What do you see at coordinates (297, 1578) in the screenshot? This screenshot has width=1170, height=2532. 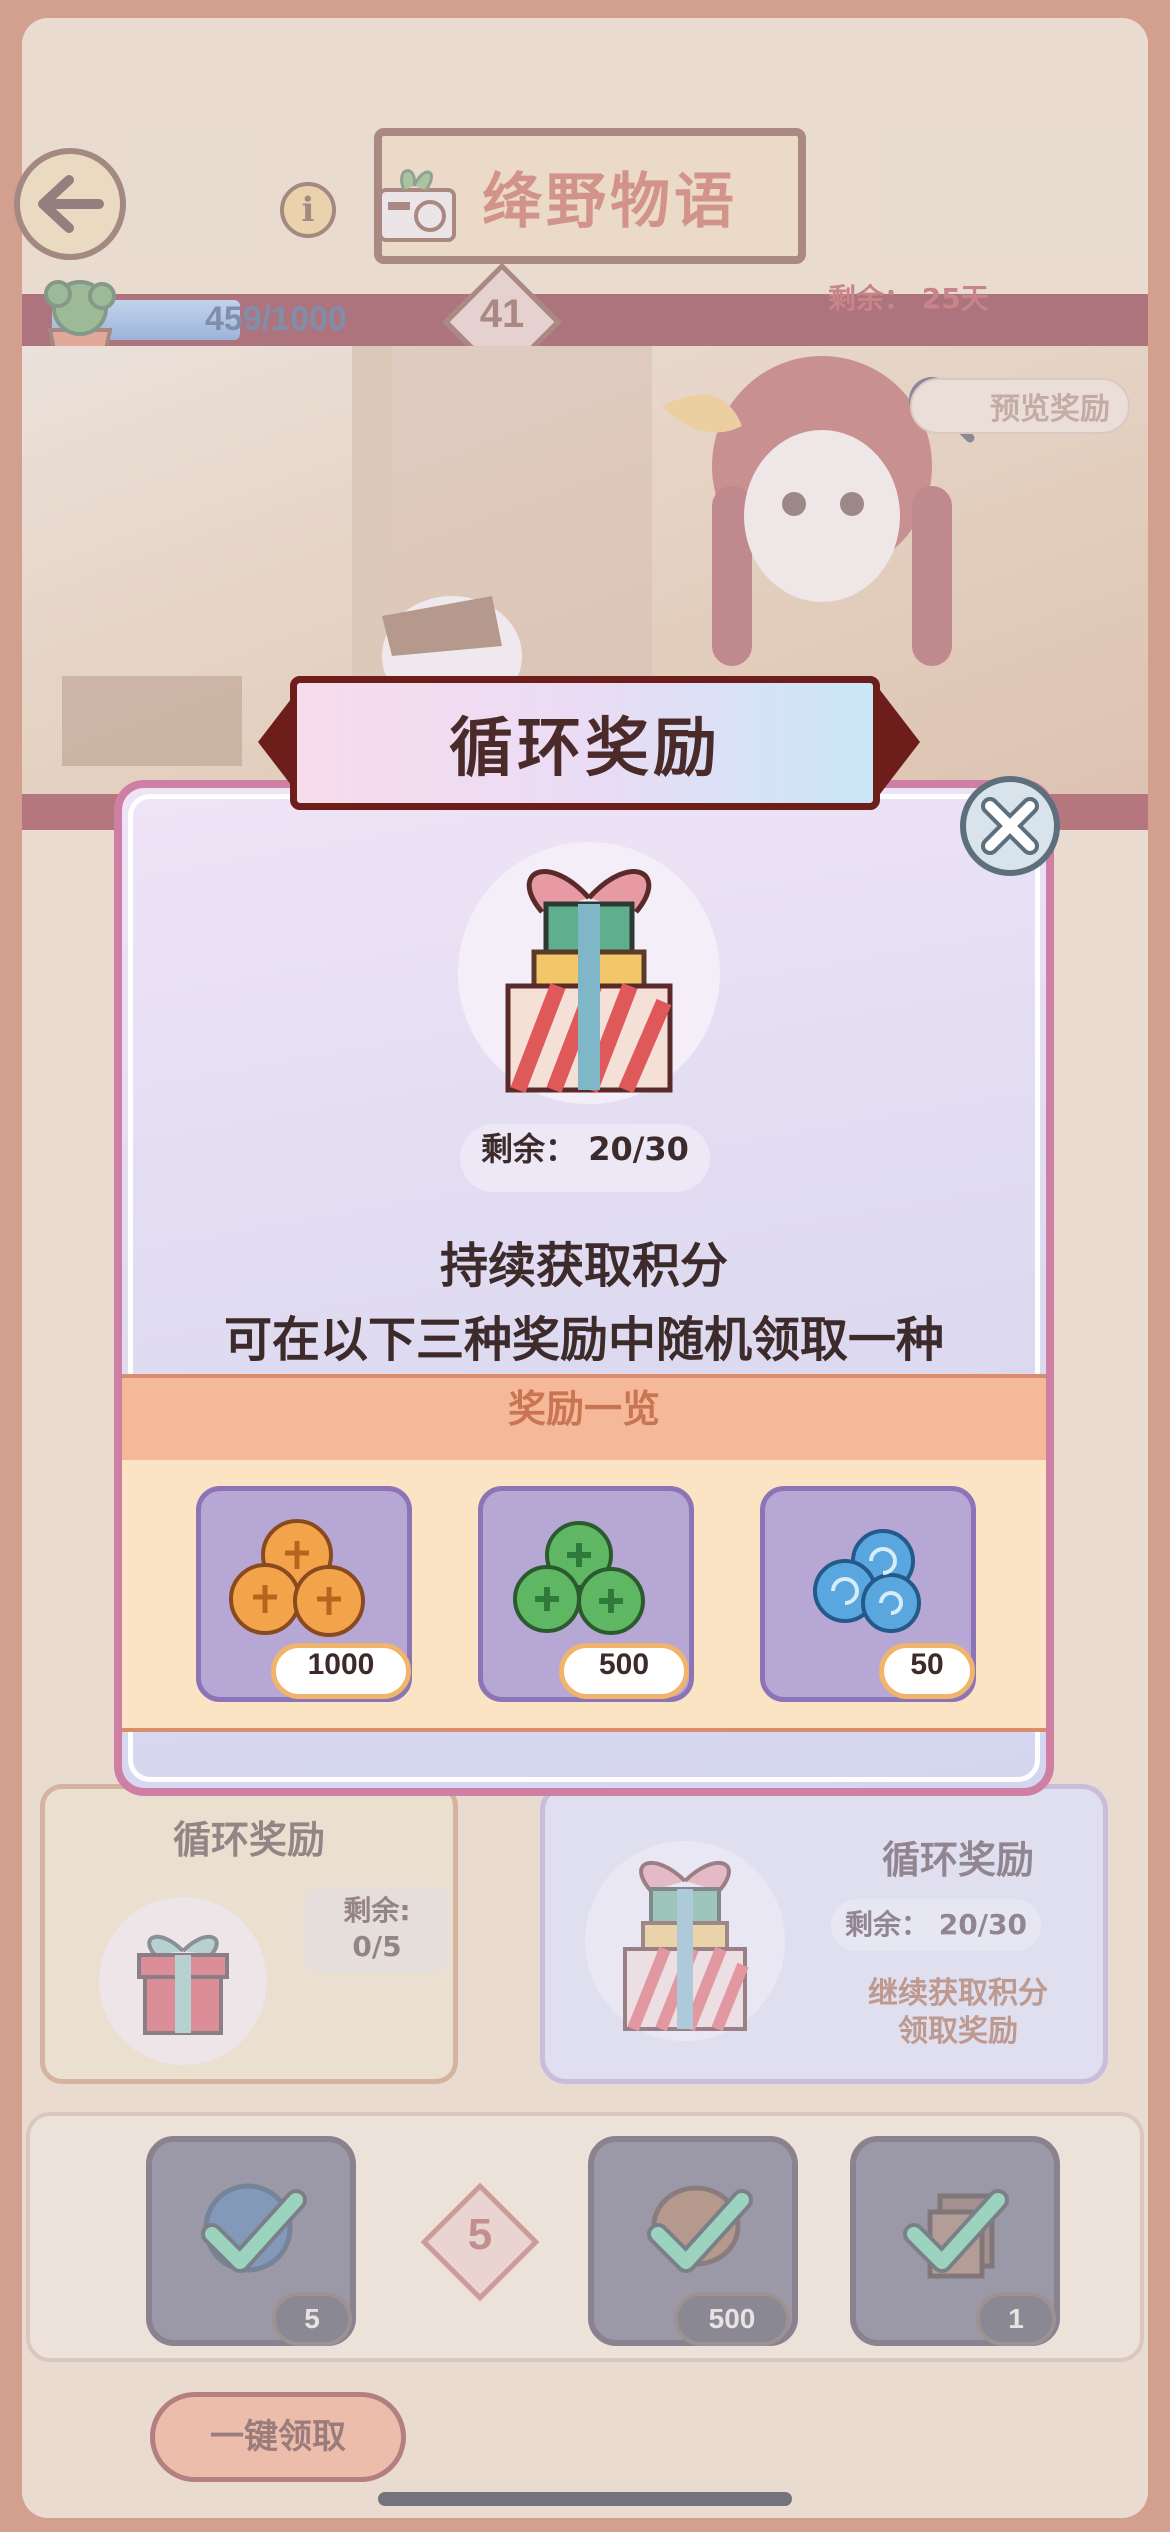 I see `orange-coin-icon` at bounding box center [297, 1578].